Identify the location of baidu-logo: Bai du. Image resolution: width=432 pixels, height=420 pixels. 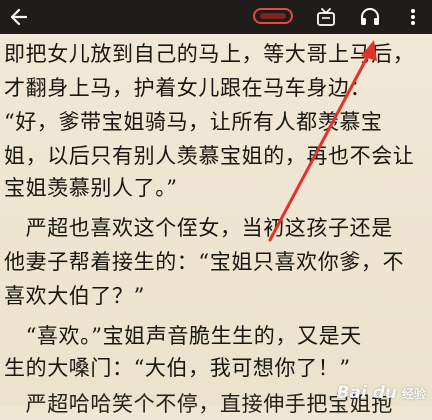
(366, 393).